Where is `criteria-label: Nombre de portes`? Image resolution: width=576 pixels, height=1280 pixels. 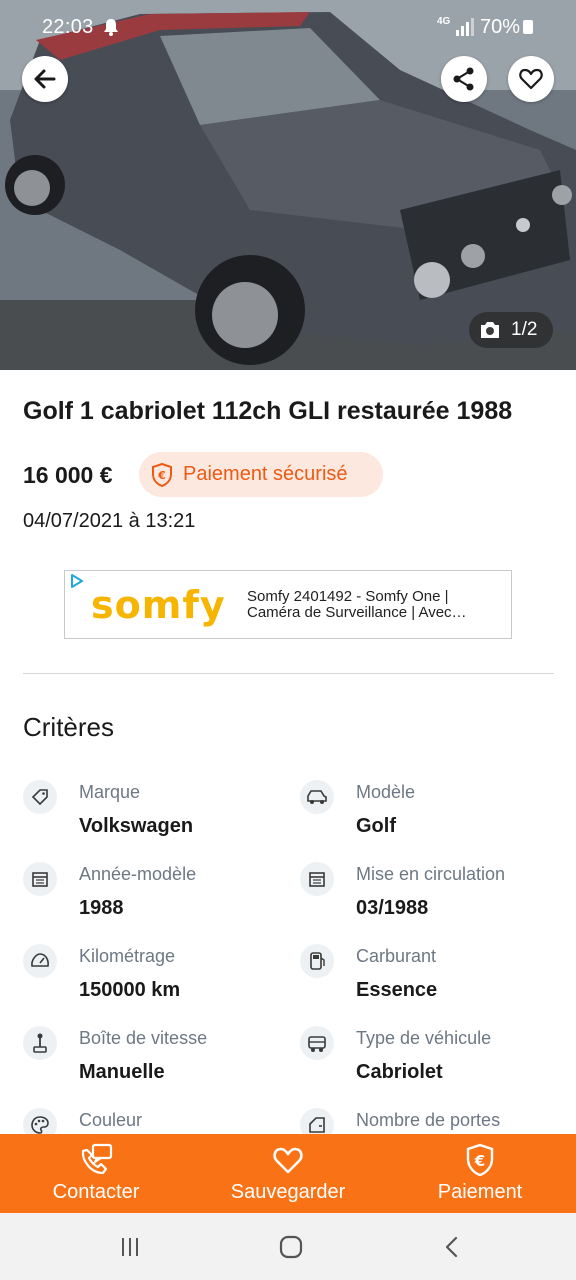 criteria-label: Nombre de portes is located at coordinates (428, 1120).